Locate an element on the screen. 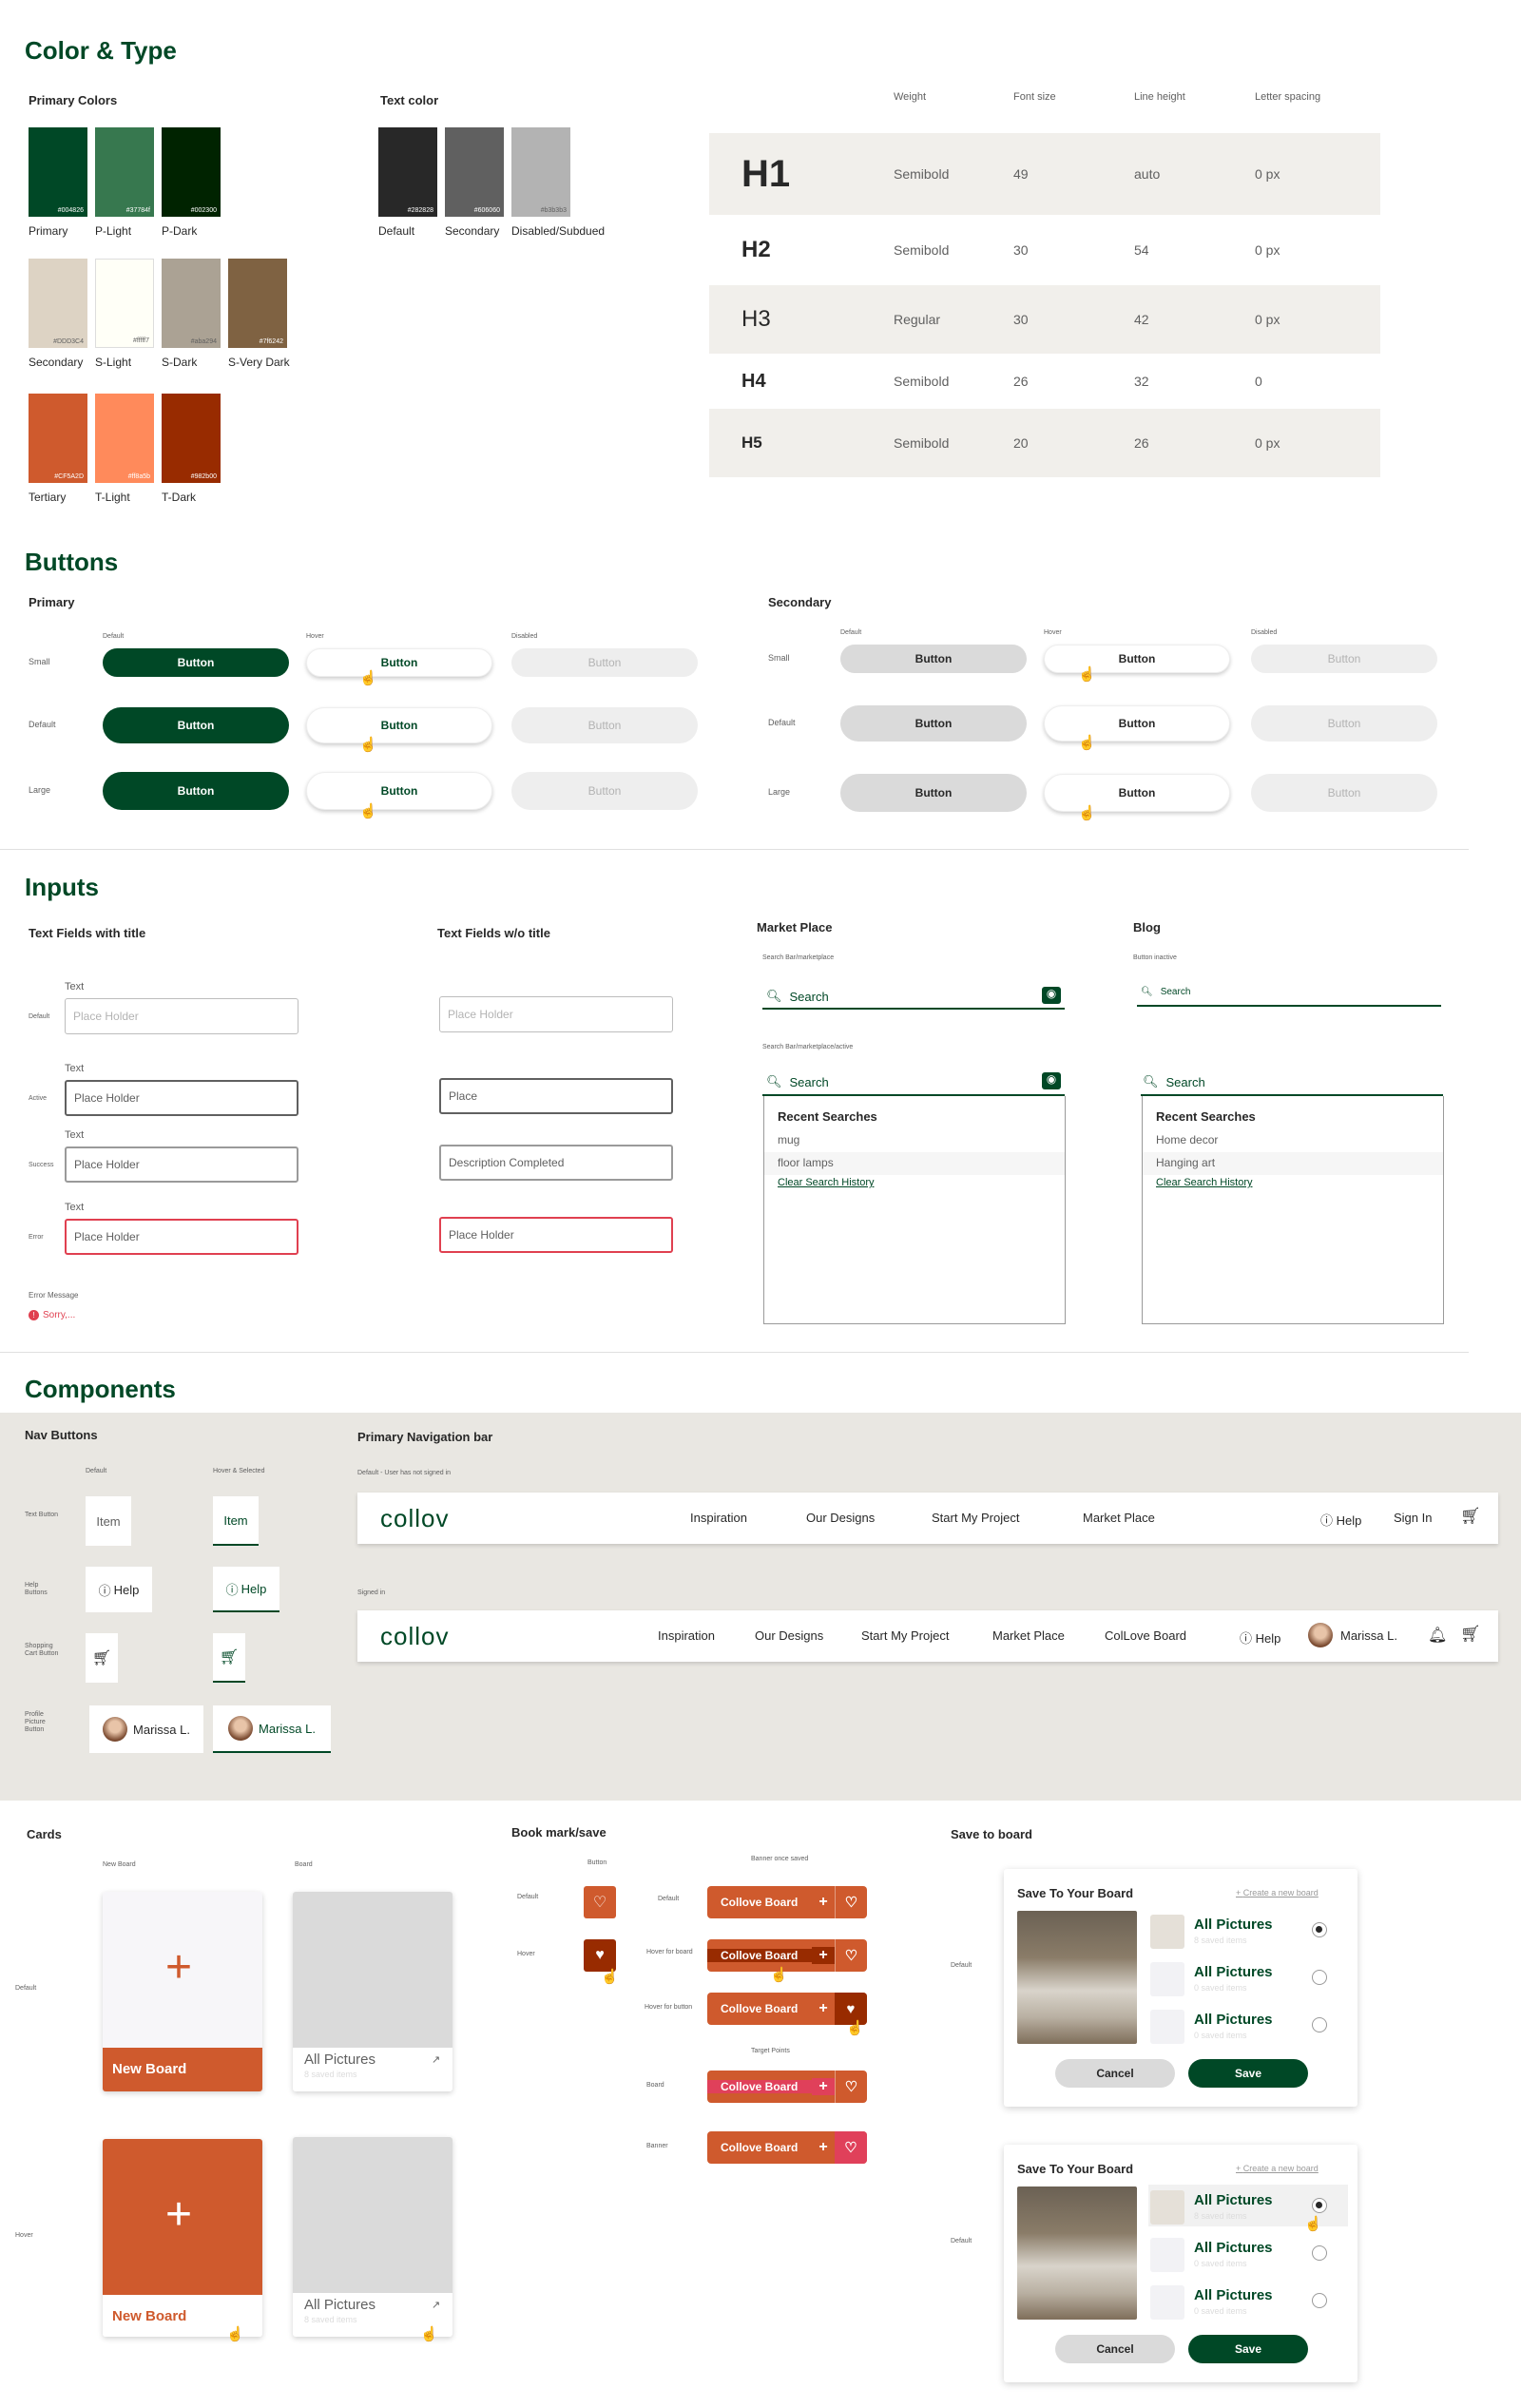 Image resolution: width=1521 pixels, height=2408 pixels. board-option-row: All Pictures 8 saved items is located at coordinates (1248, 1930).